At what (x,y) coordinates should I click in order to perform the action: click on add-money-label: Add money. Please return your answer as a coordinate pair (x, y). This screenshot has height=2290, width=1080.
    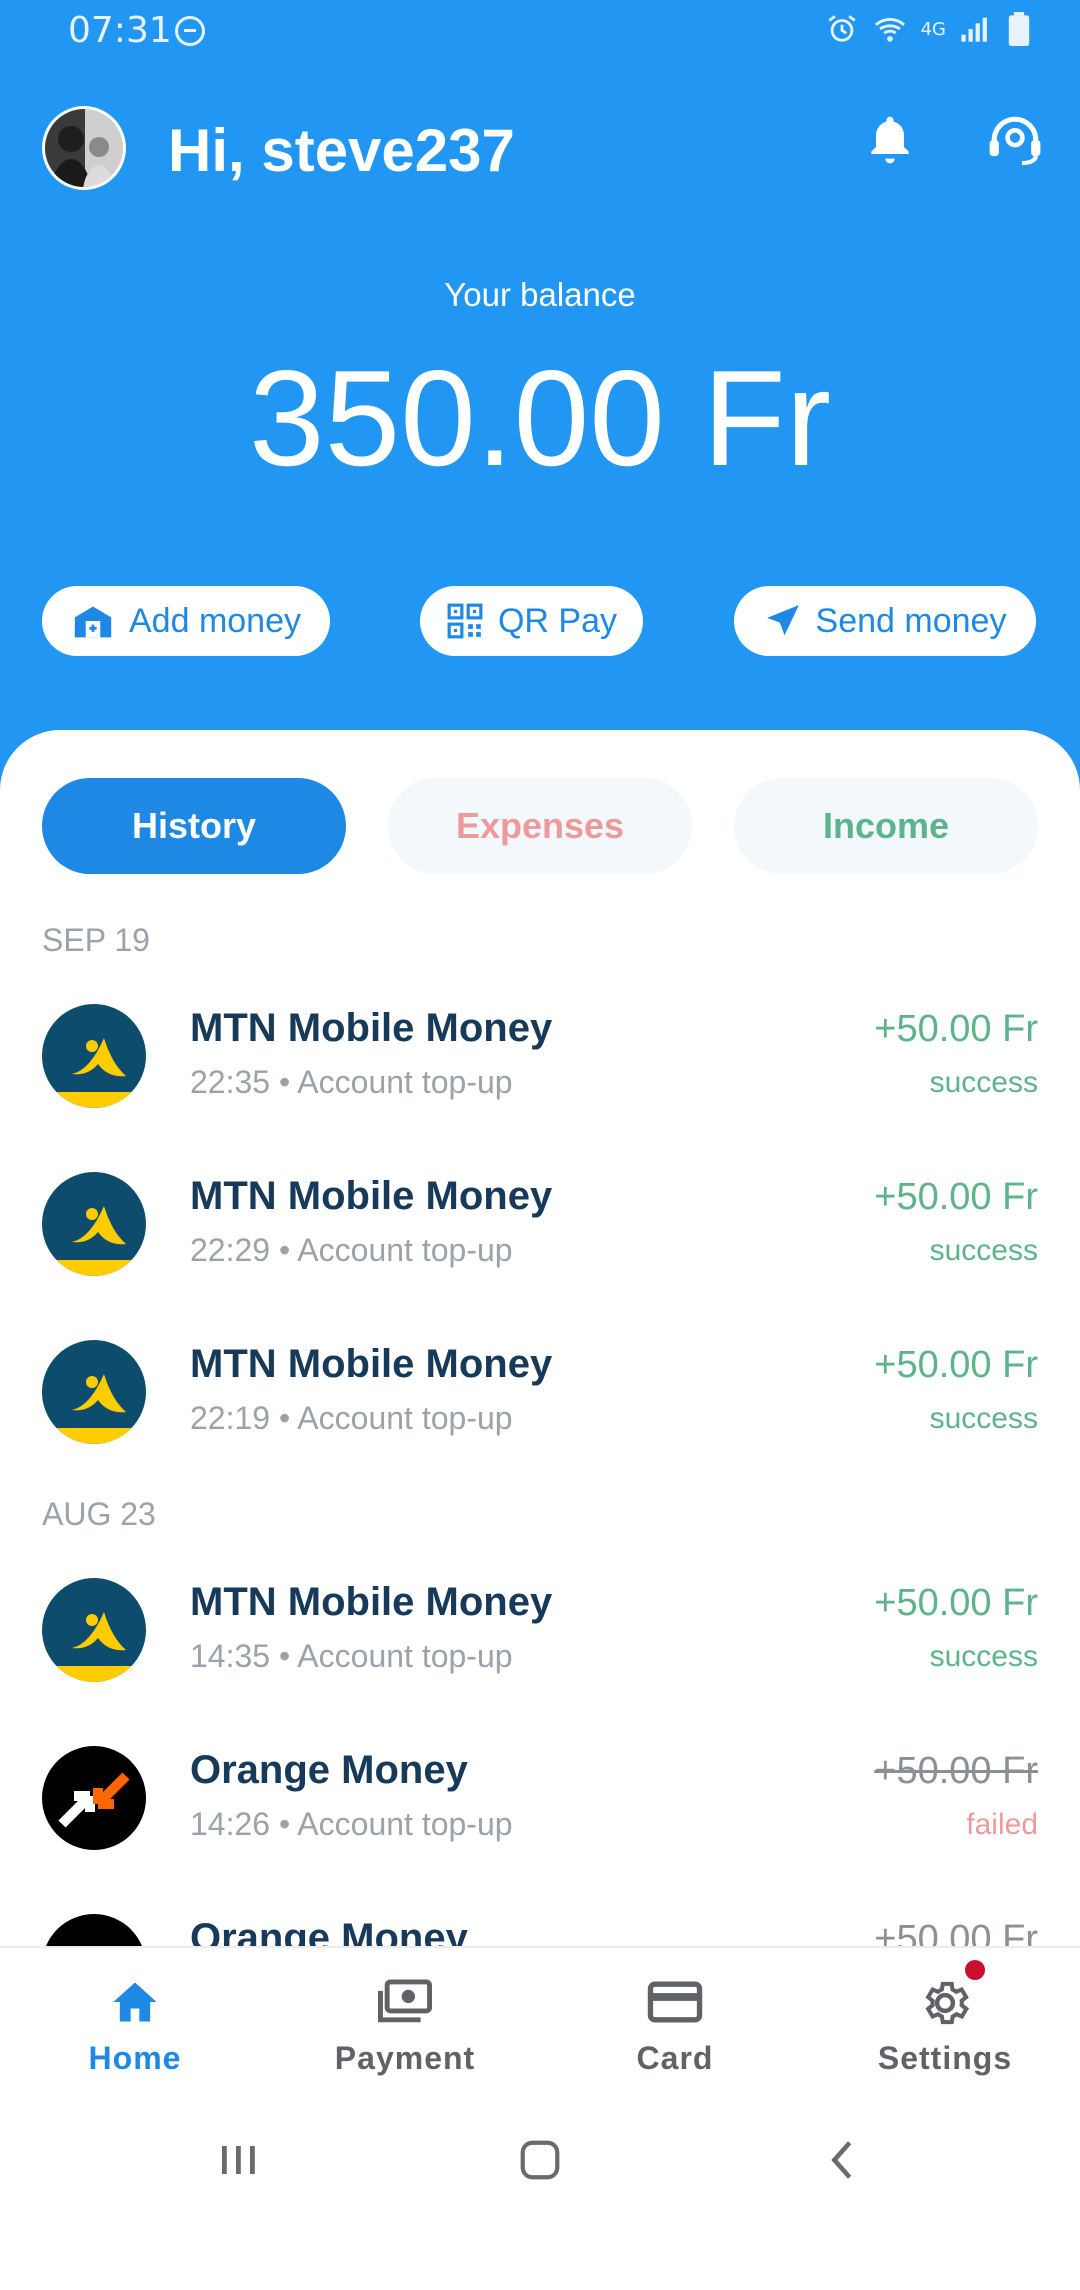
    Looking at the image, I should click on (215, 620).